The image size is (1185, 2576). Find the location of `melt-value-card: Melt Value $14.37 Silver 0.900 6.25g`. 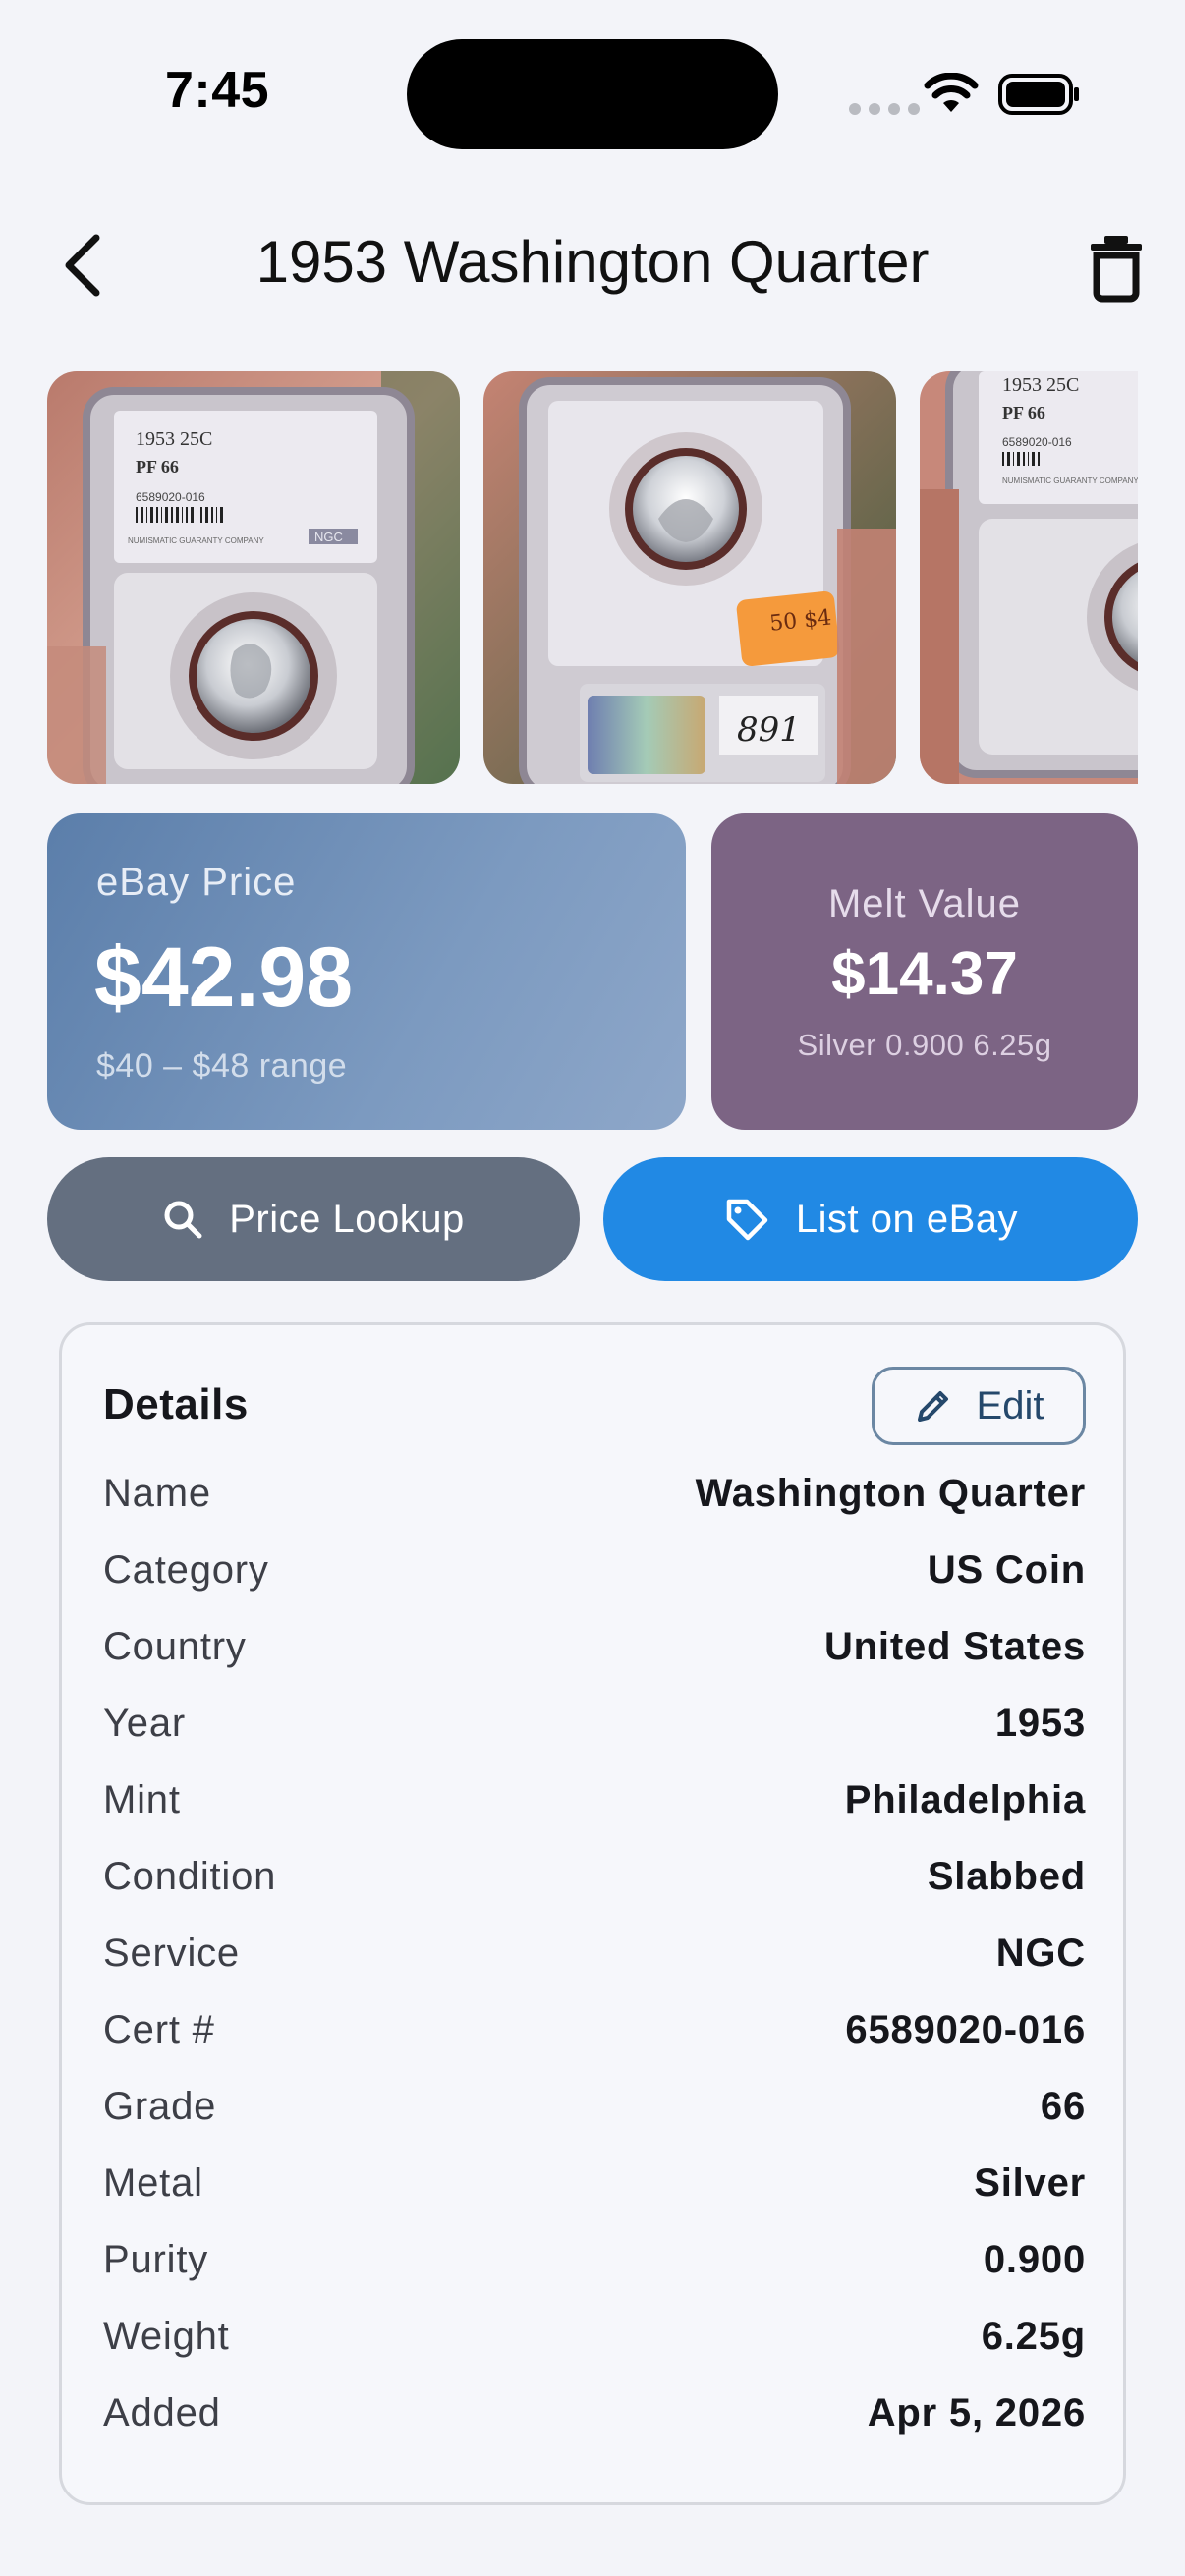

melt-value-card: Melt Value $14.37 Silver 0.900 6.25g is located at coordinates (925, 971).